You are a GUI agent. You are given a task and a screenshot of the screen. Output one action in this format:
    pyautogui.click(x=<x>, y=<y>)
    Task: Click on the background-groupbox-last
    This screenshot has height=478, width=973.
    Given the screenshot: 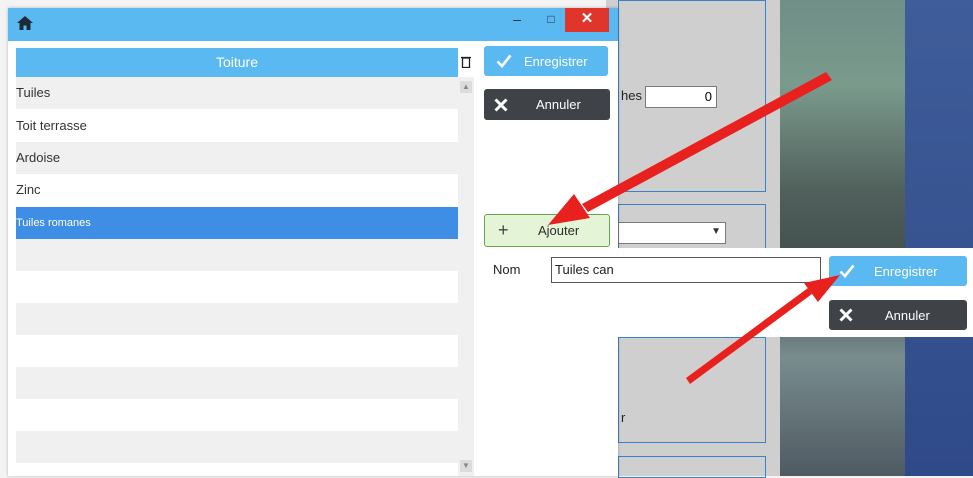 What is the action you would take?
    pyautogui.click(x=692, y=467)
    